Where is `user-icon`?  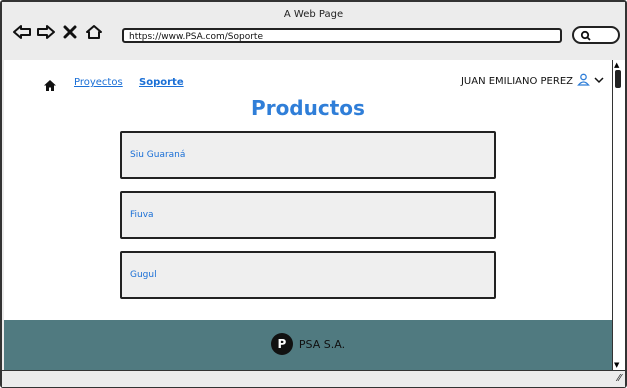
user-icon is located at coordinates (583, 81).